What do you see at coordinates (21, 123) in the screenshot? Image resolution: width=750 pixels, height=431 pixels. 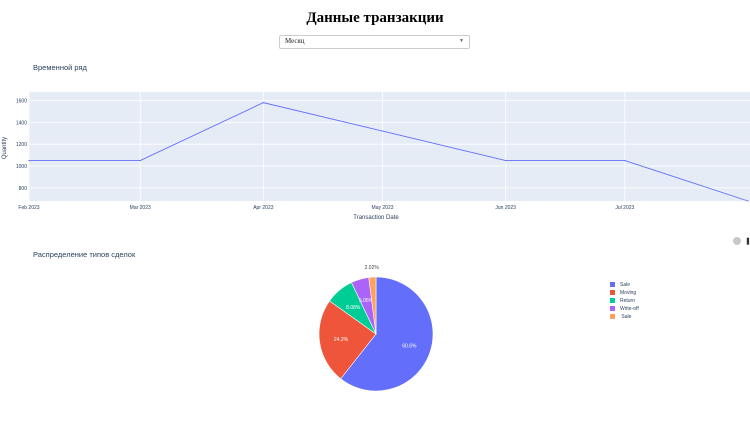 I see `y-tick-label: 1400` at bounding box center [21, 123].